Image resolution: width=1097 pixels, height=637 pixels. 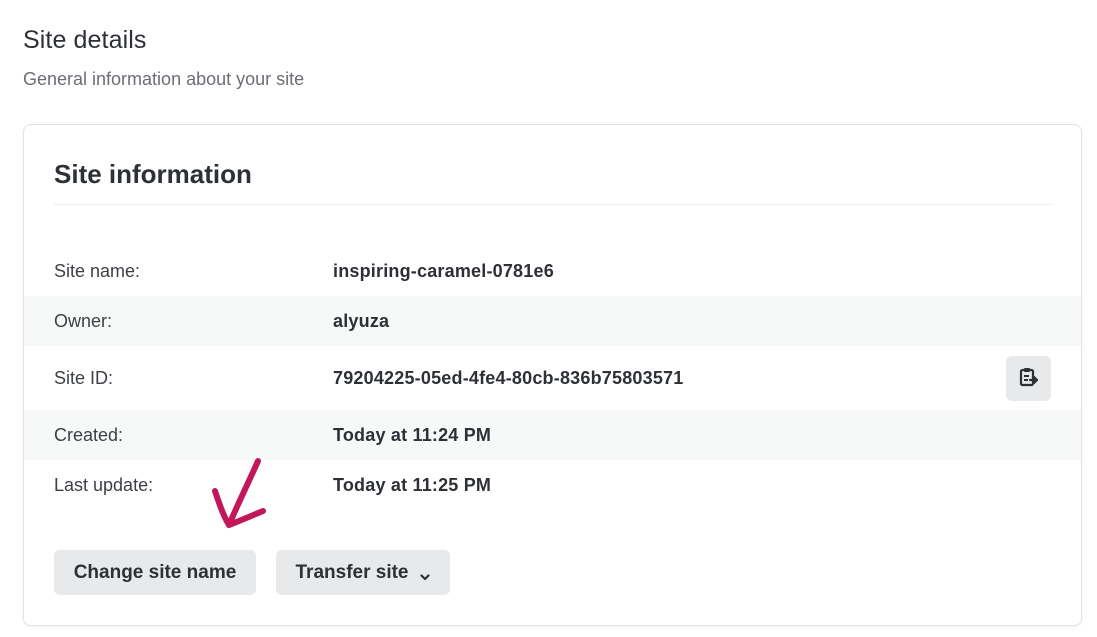 I want to click on last-update-row: Last update: Today at 11:25 PM, so click(x=552, y=485).